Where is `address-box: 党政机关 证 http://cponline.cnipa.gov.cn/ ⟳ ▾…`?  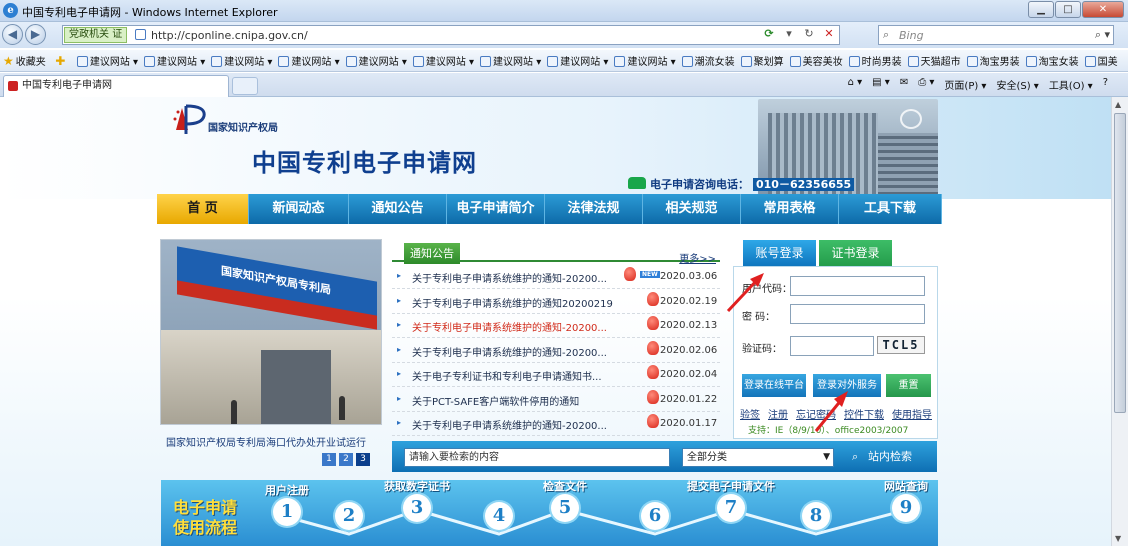 address-box: 党政机关 证 http://cponline.cnipa.gov.cn/ ⟳ ▾… is located at coordinates (451, 35).